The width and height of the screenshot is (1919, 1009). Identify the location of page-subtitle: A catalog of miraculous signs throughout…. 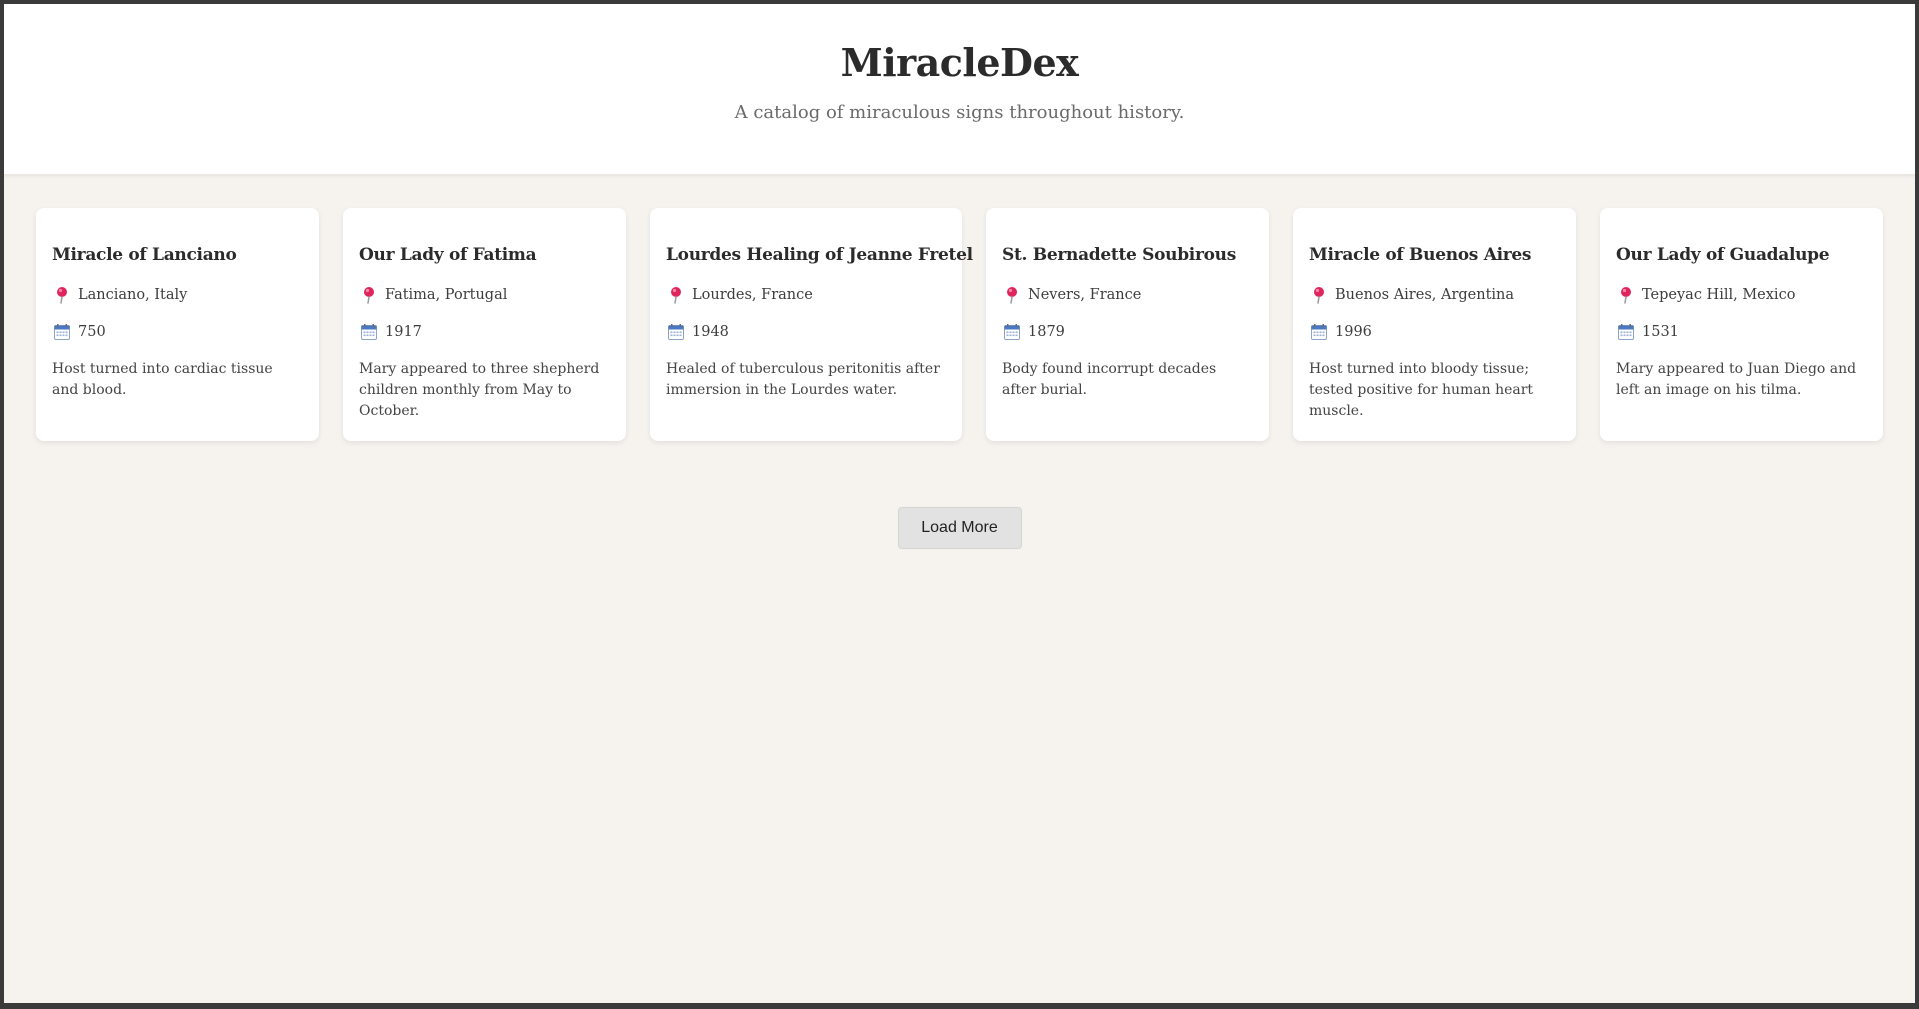
(959, 112).